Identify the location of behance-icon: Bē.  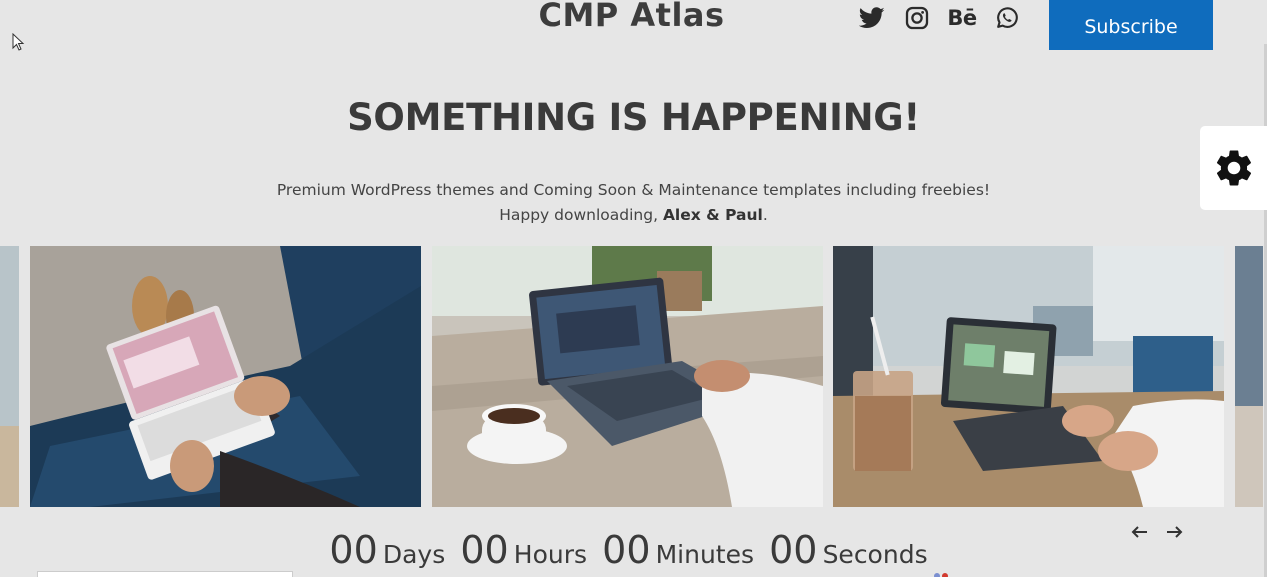
(962, 18).